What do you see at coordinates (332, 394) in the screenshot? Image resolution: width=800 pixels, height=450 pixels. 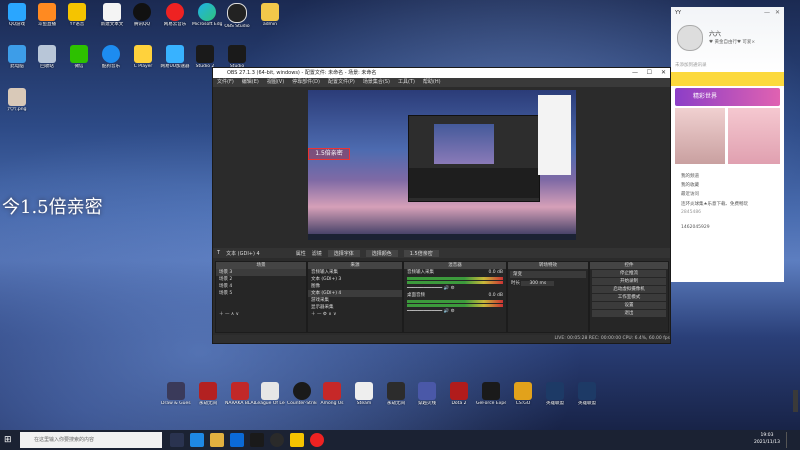 I see `desktop-icon-amongus: Among Us` at bounding box center [332, 394].